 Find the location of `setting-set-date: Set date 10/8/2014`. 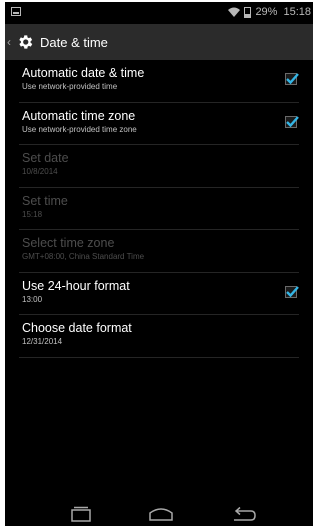

setting-set-date: Set date 10/8/2014 is located at coordinates (159, 166).